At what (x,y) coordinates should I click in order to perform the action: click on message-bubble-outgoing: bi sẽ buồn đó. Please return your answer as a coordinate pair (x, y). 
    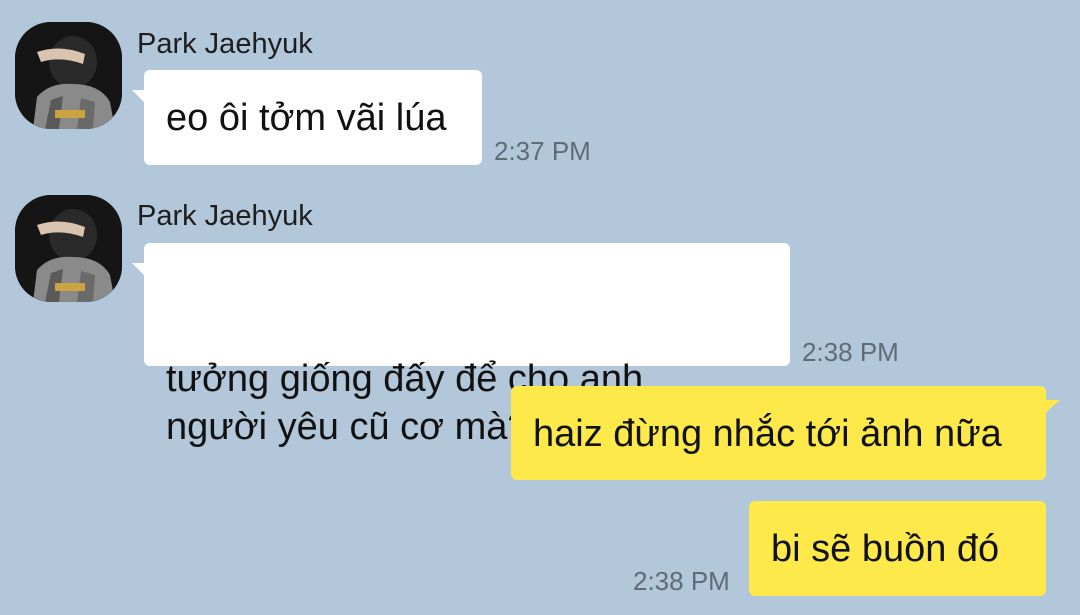
    Looking at the image, I should click on (897, 548).